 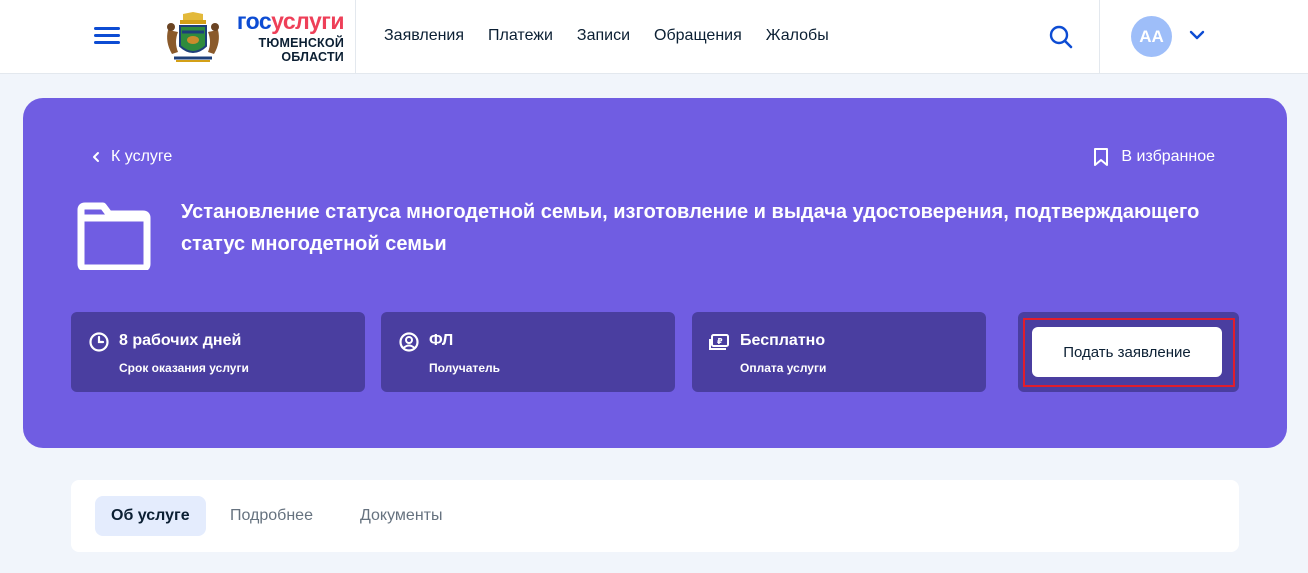 What do you see at coordinates (254, 21) in the screenshot?
I see `brand-gos: гос` at bounding box center [254, 21].